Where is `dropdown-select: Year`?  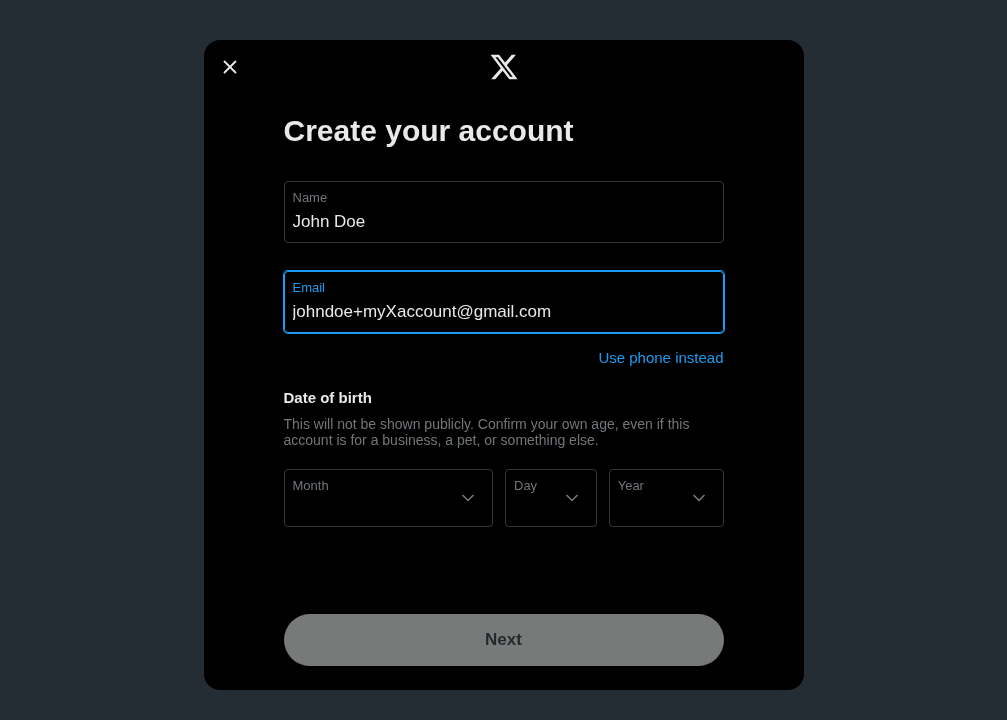 dropdown-select: Year is located at coordinates (666, 498).